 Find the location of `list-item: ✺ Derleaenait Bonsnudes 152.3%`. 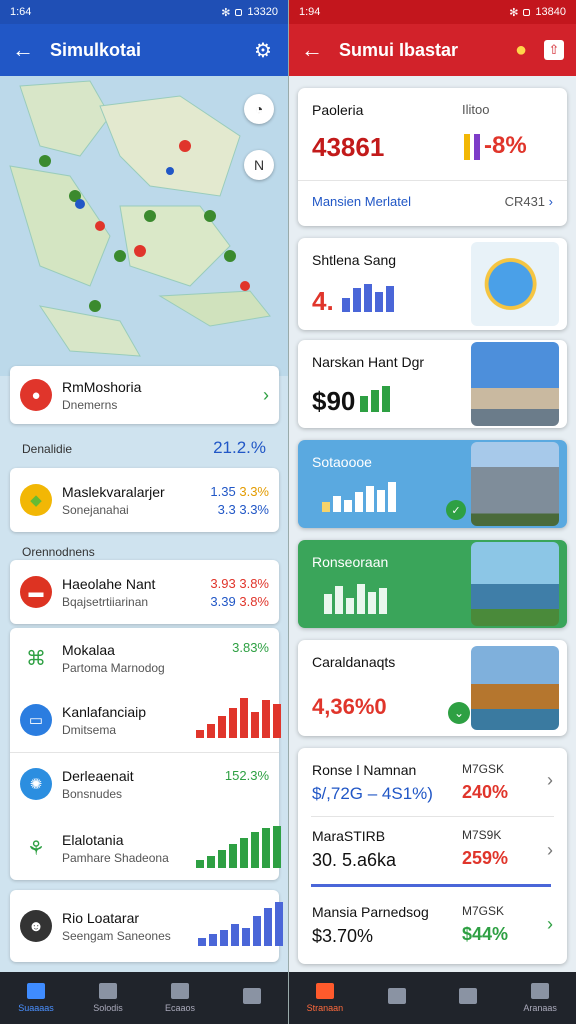

list-item: ✺ Derleaenait Bonsnudes 152.3% is located at coordinates (144, 784).